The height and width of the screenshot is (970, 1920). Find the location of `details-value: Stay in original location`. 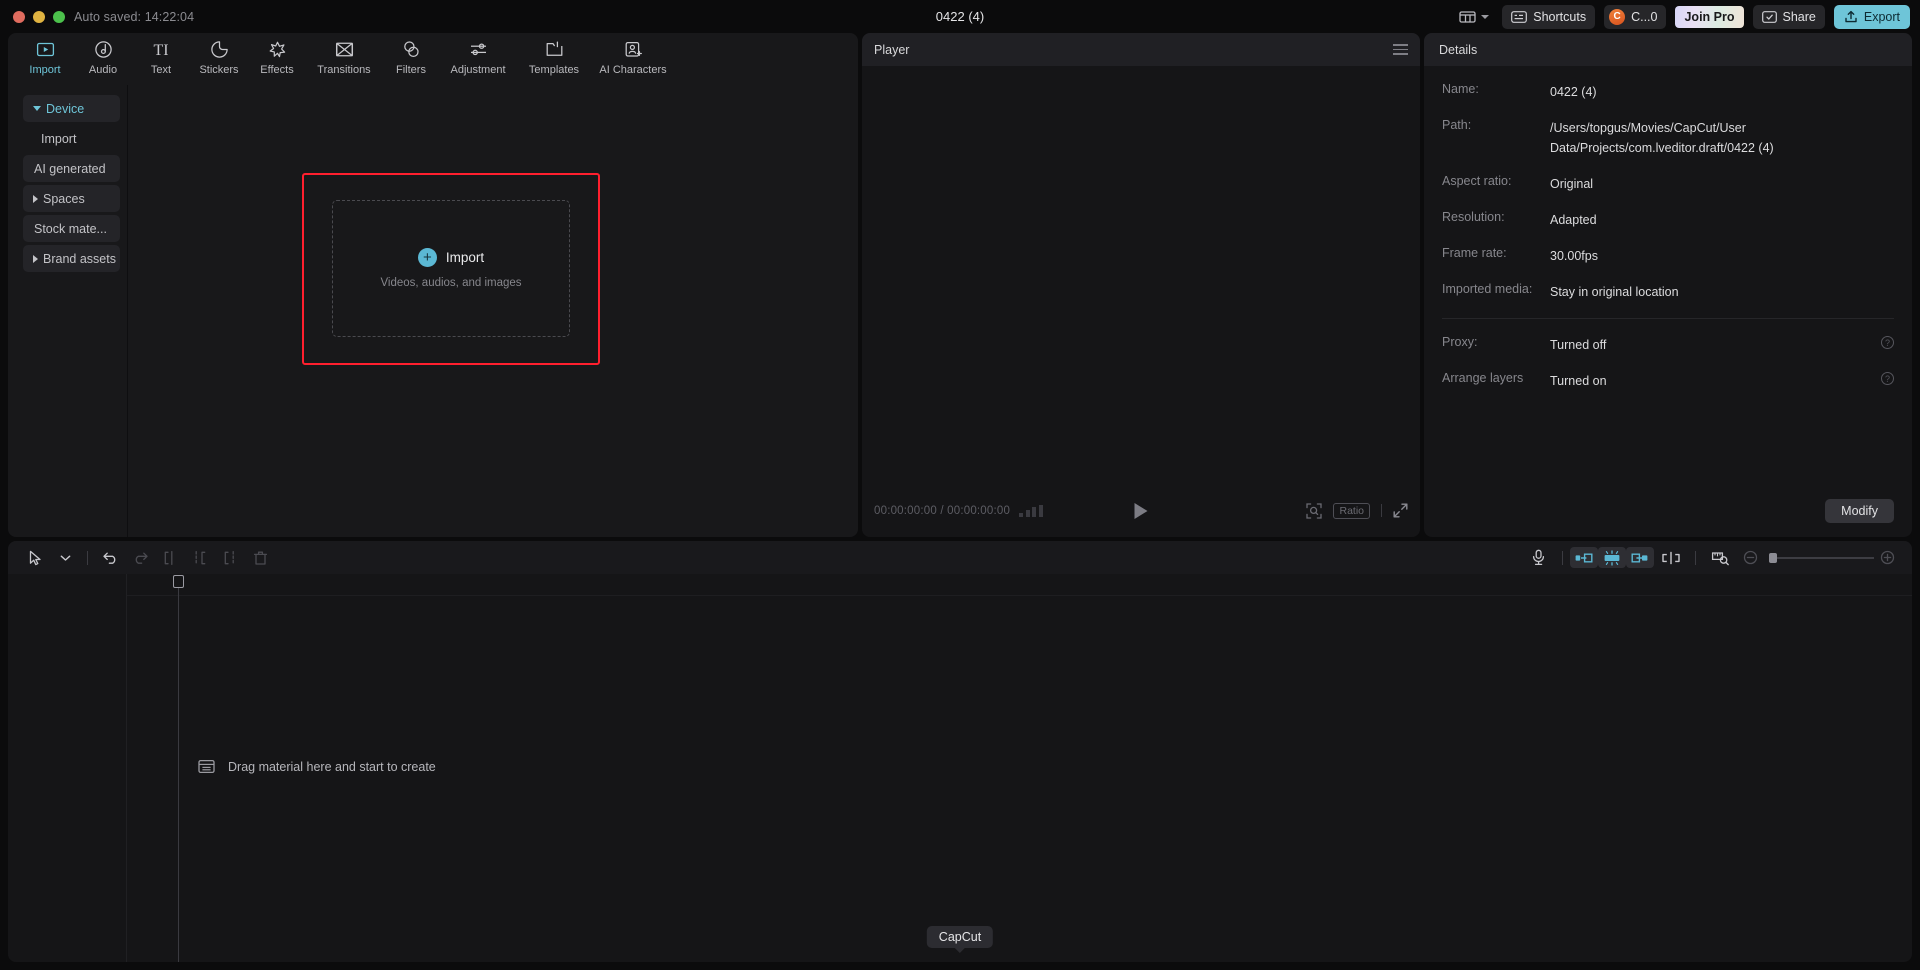

details-value: Stay in original location is located at coordinates (1614, 292).